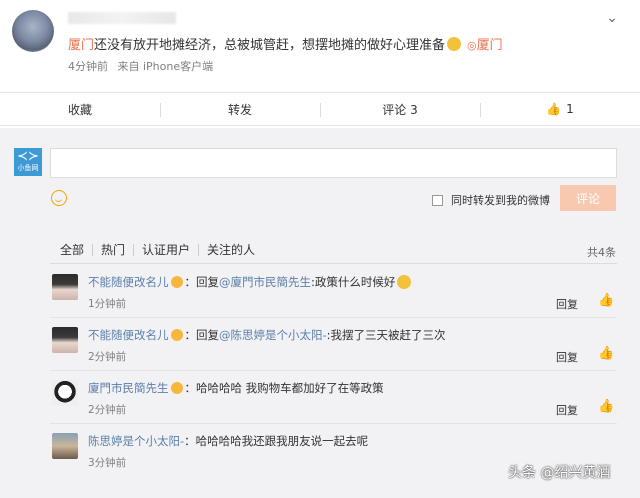 The width and height of the screenshot is (640, 498). I want to click on fish-icon: ≺≻, so click(28, 156).